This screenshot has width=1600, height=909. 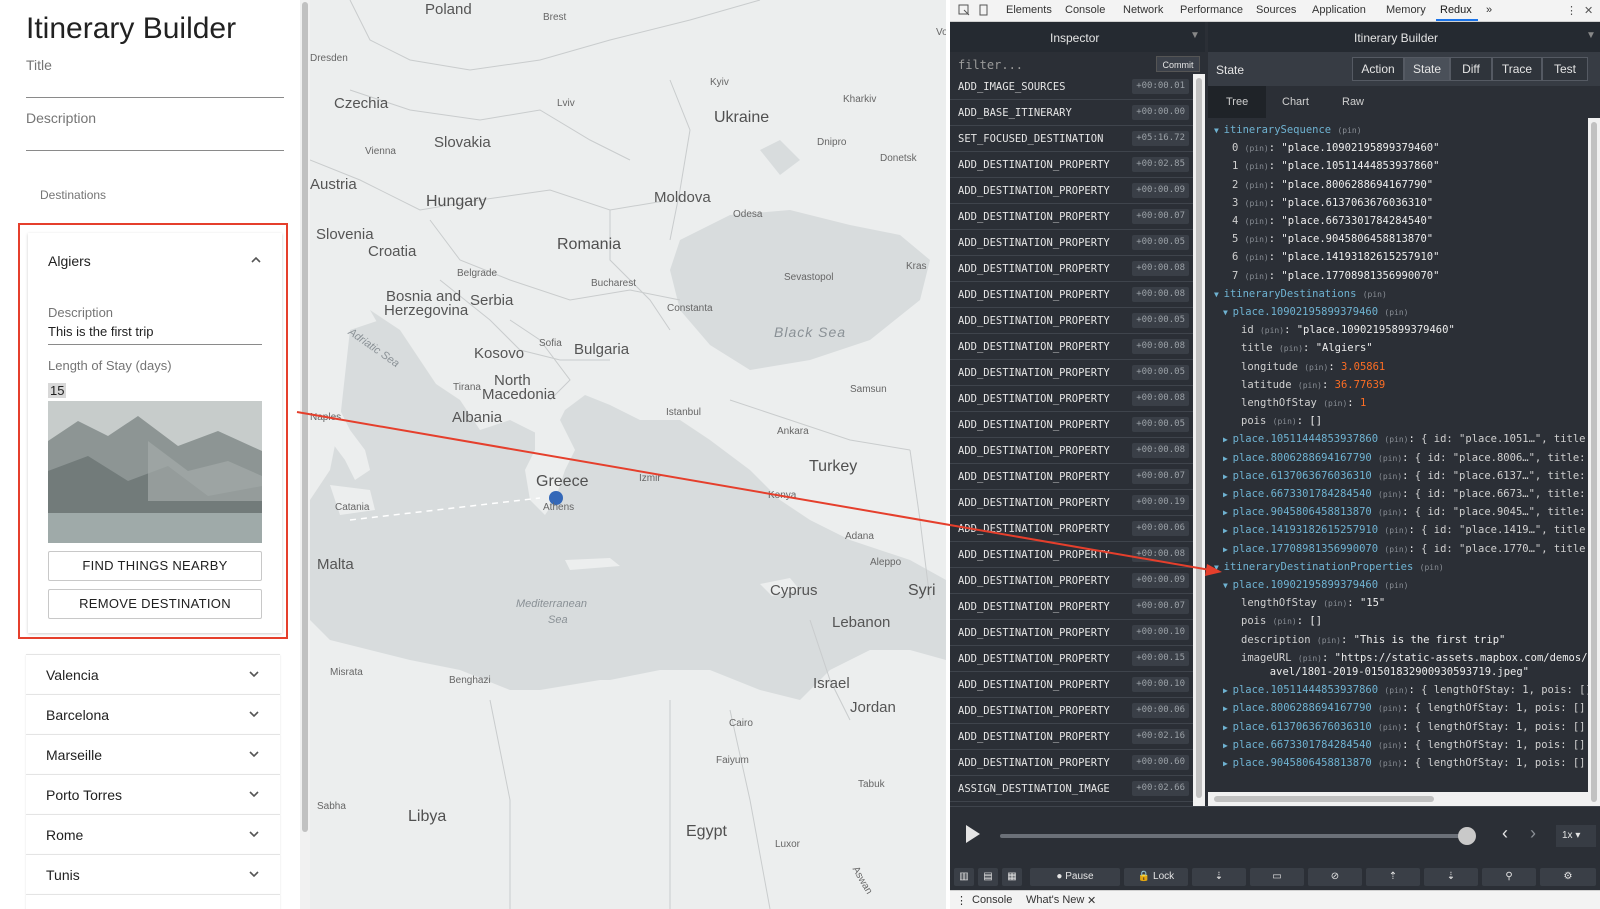 What do you see at coordinates (69, 261) in the screenshot?
I see `destination-title: Algiers` at bounding box center [69, 261].